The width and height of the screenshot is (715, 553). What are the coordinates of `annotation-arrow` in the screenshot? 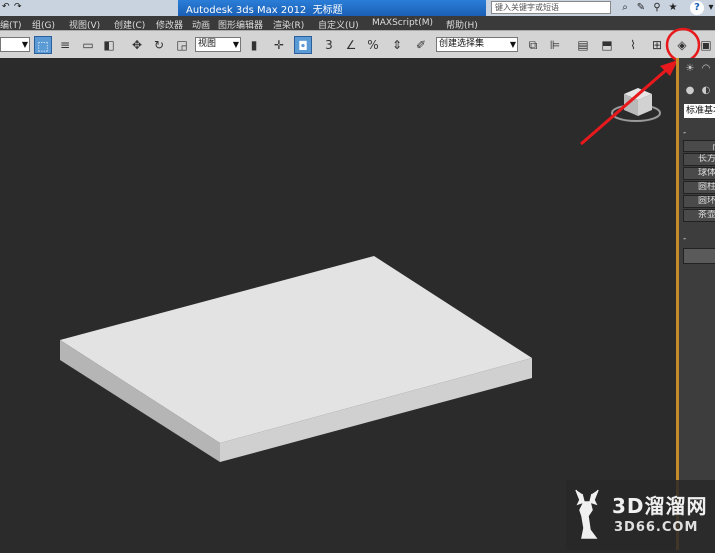 It's located at (629, 103).